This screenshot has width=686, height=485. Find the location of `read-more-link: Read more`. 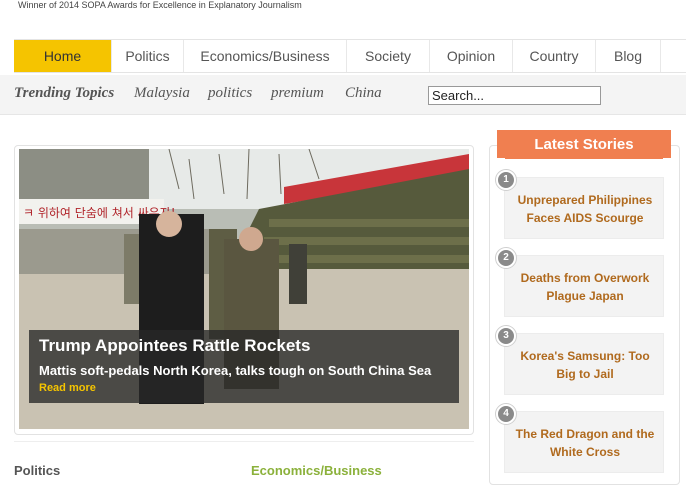

read-more-link: Read more is located at coordinates (67, 388).